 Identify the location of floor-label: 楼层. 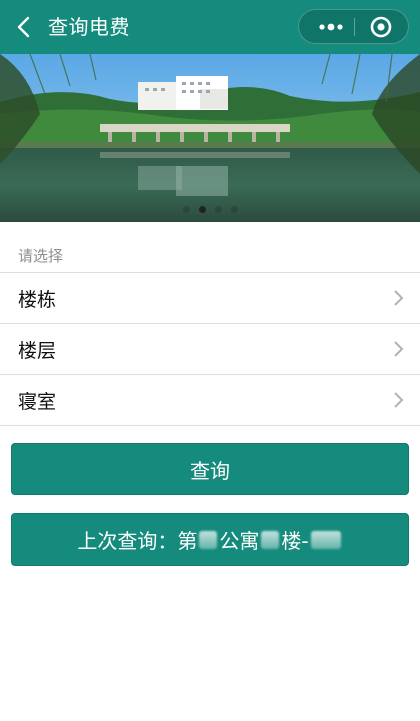
(37, 351).